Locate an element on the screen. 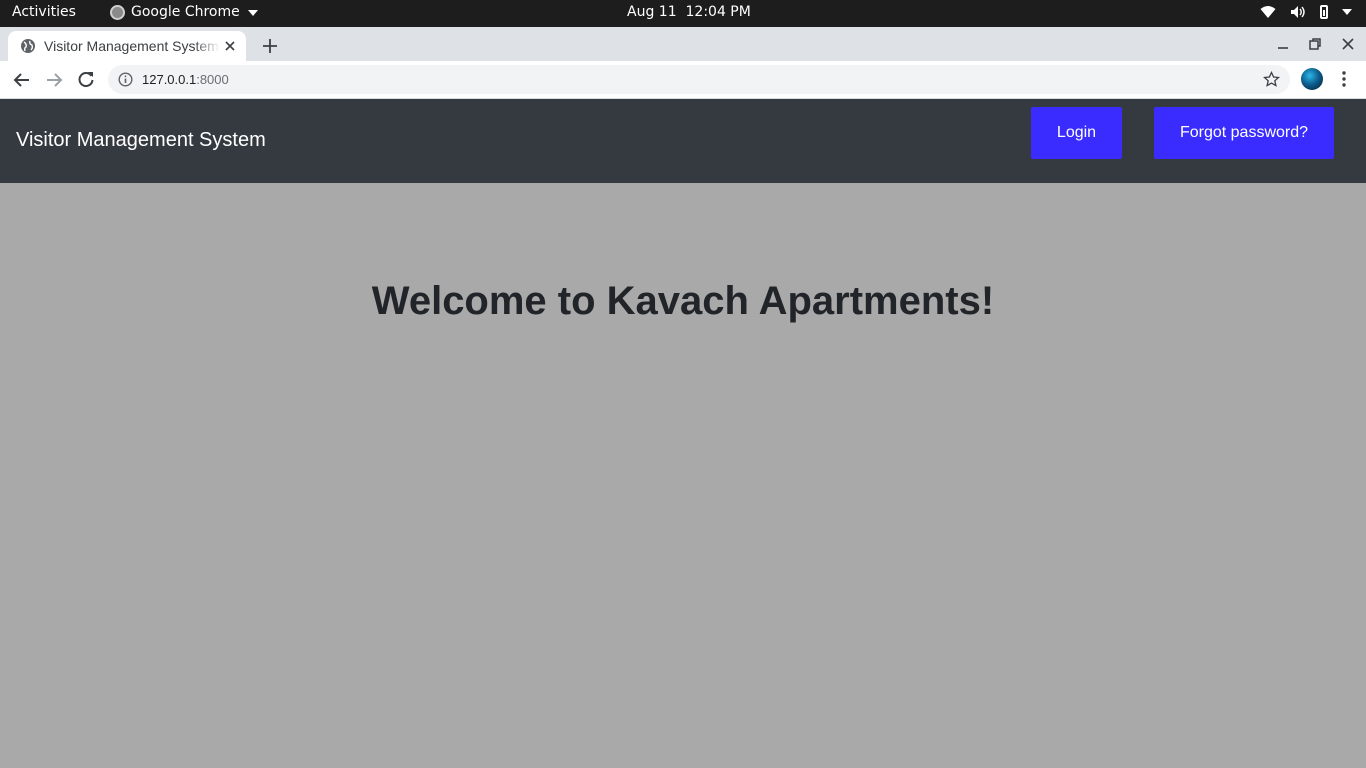 The image size is (1366, 768). clock: Aug 11 12:04 PM is located at coordinates (689, 12).